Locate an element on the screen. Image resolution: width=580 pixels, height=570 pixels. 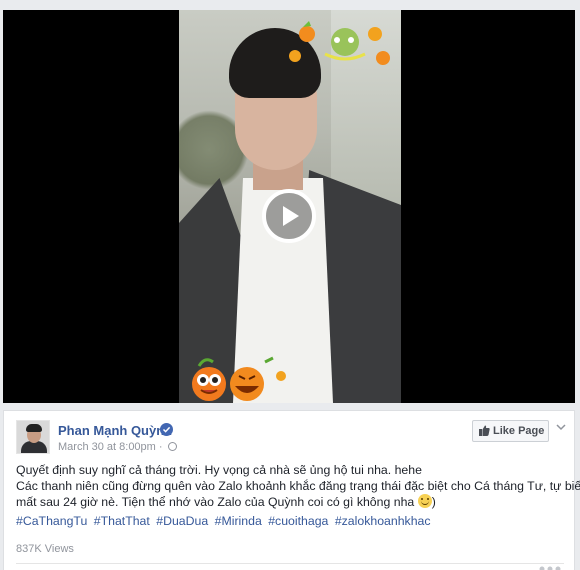
orange-sticker-bottom is located at coordinates (239, 378).